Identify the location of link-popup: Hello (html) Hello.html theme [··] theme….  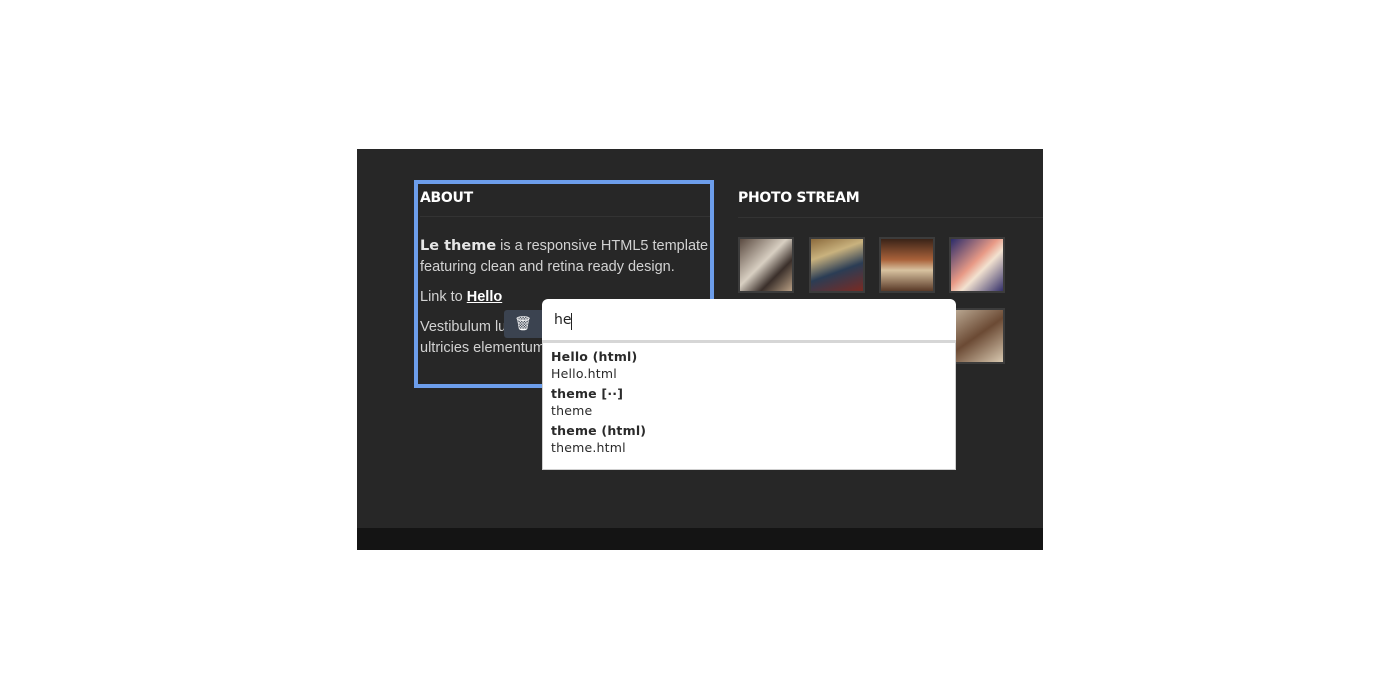
(749, 384).